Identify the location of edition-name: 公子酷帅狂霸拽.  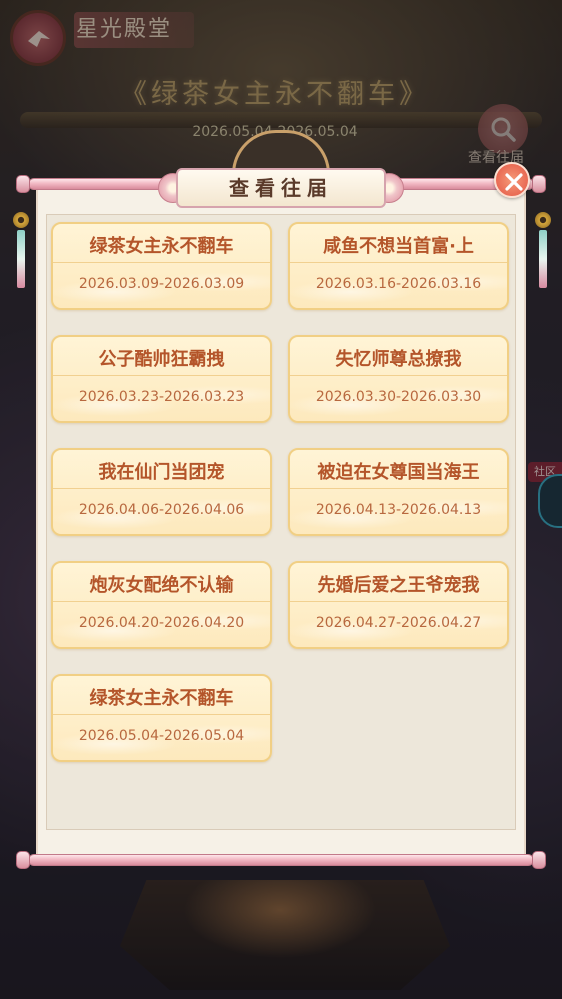
(161, 359).